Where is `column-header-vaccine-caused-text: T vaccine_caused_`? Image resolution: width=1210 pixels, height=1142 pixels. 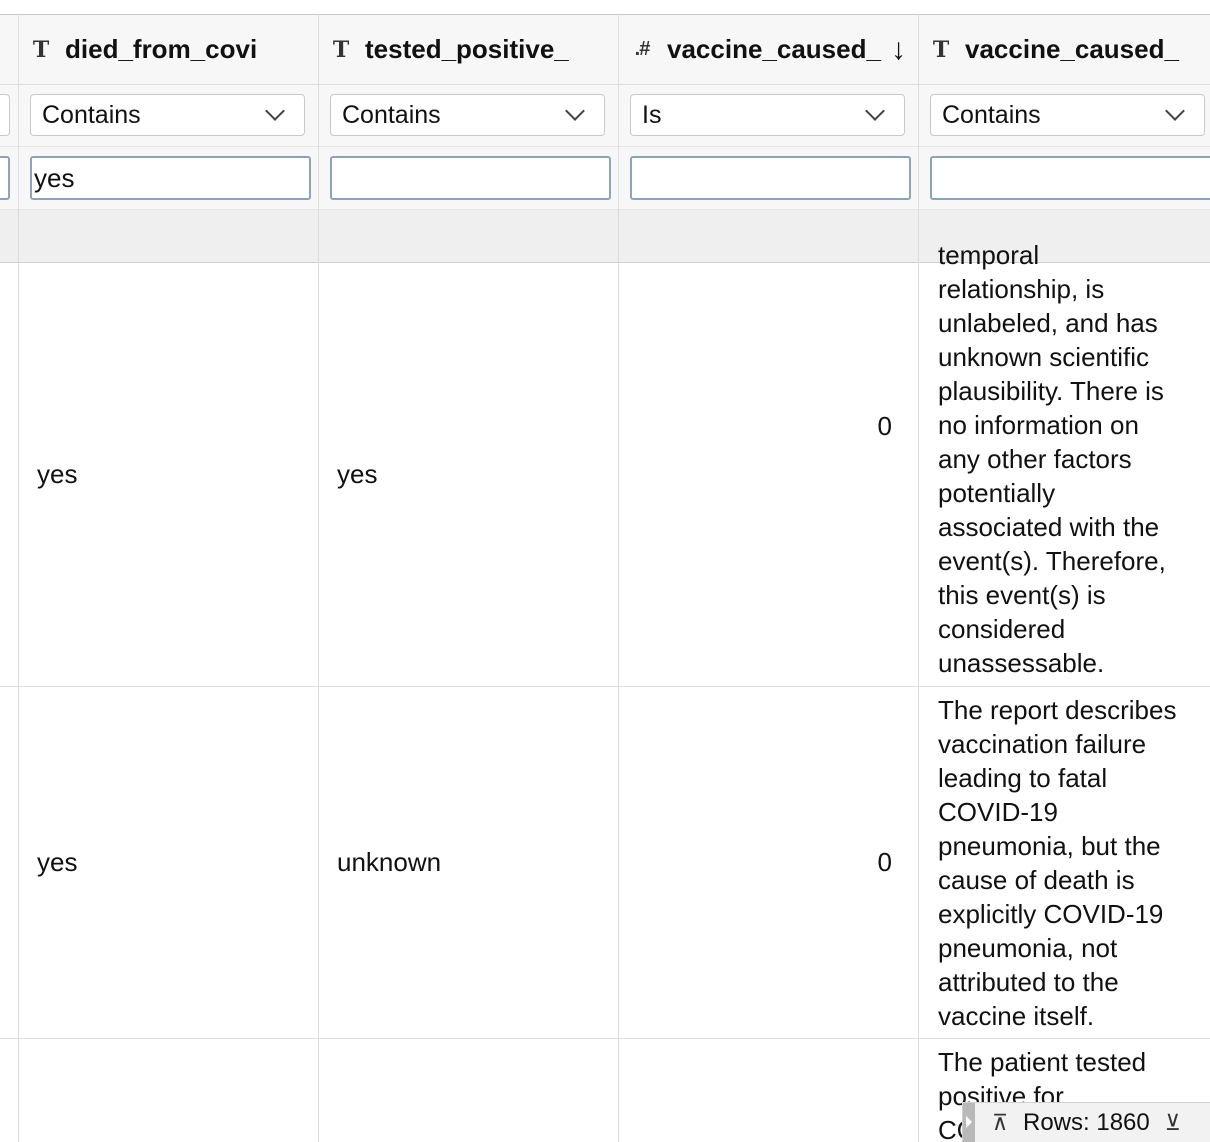 column-header-vaccine-caused-text: T vaccine_caused_ is located at coordinates (1064, 49).